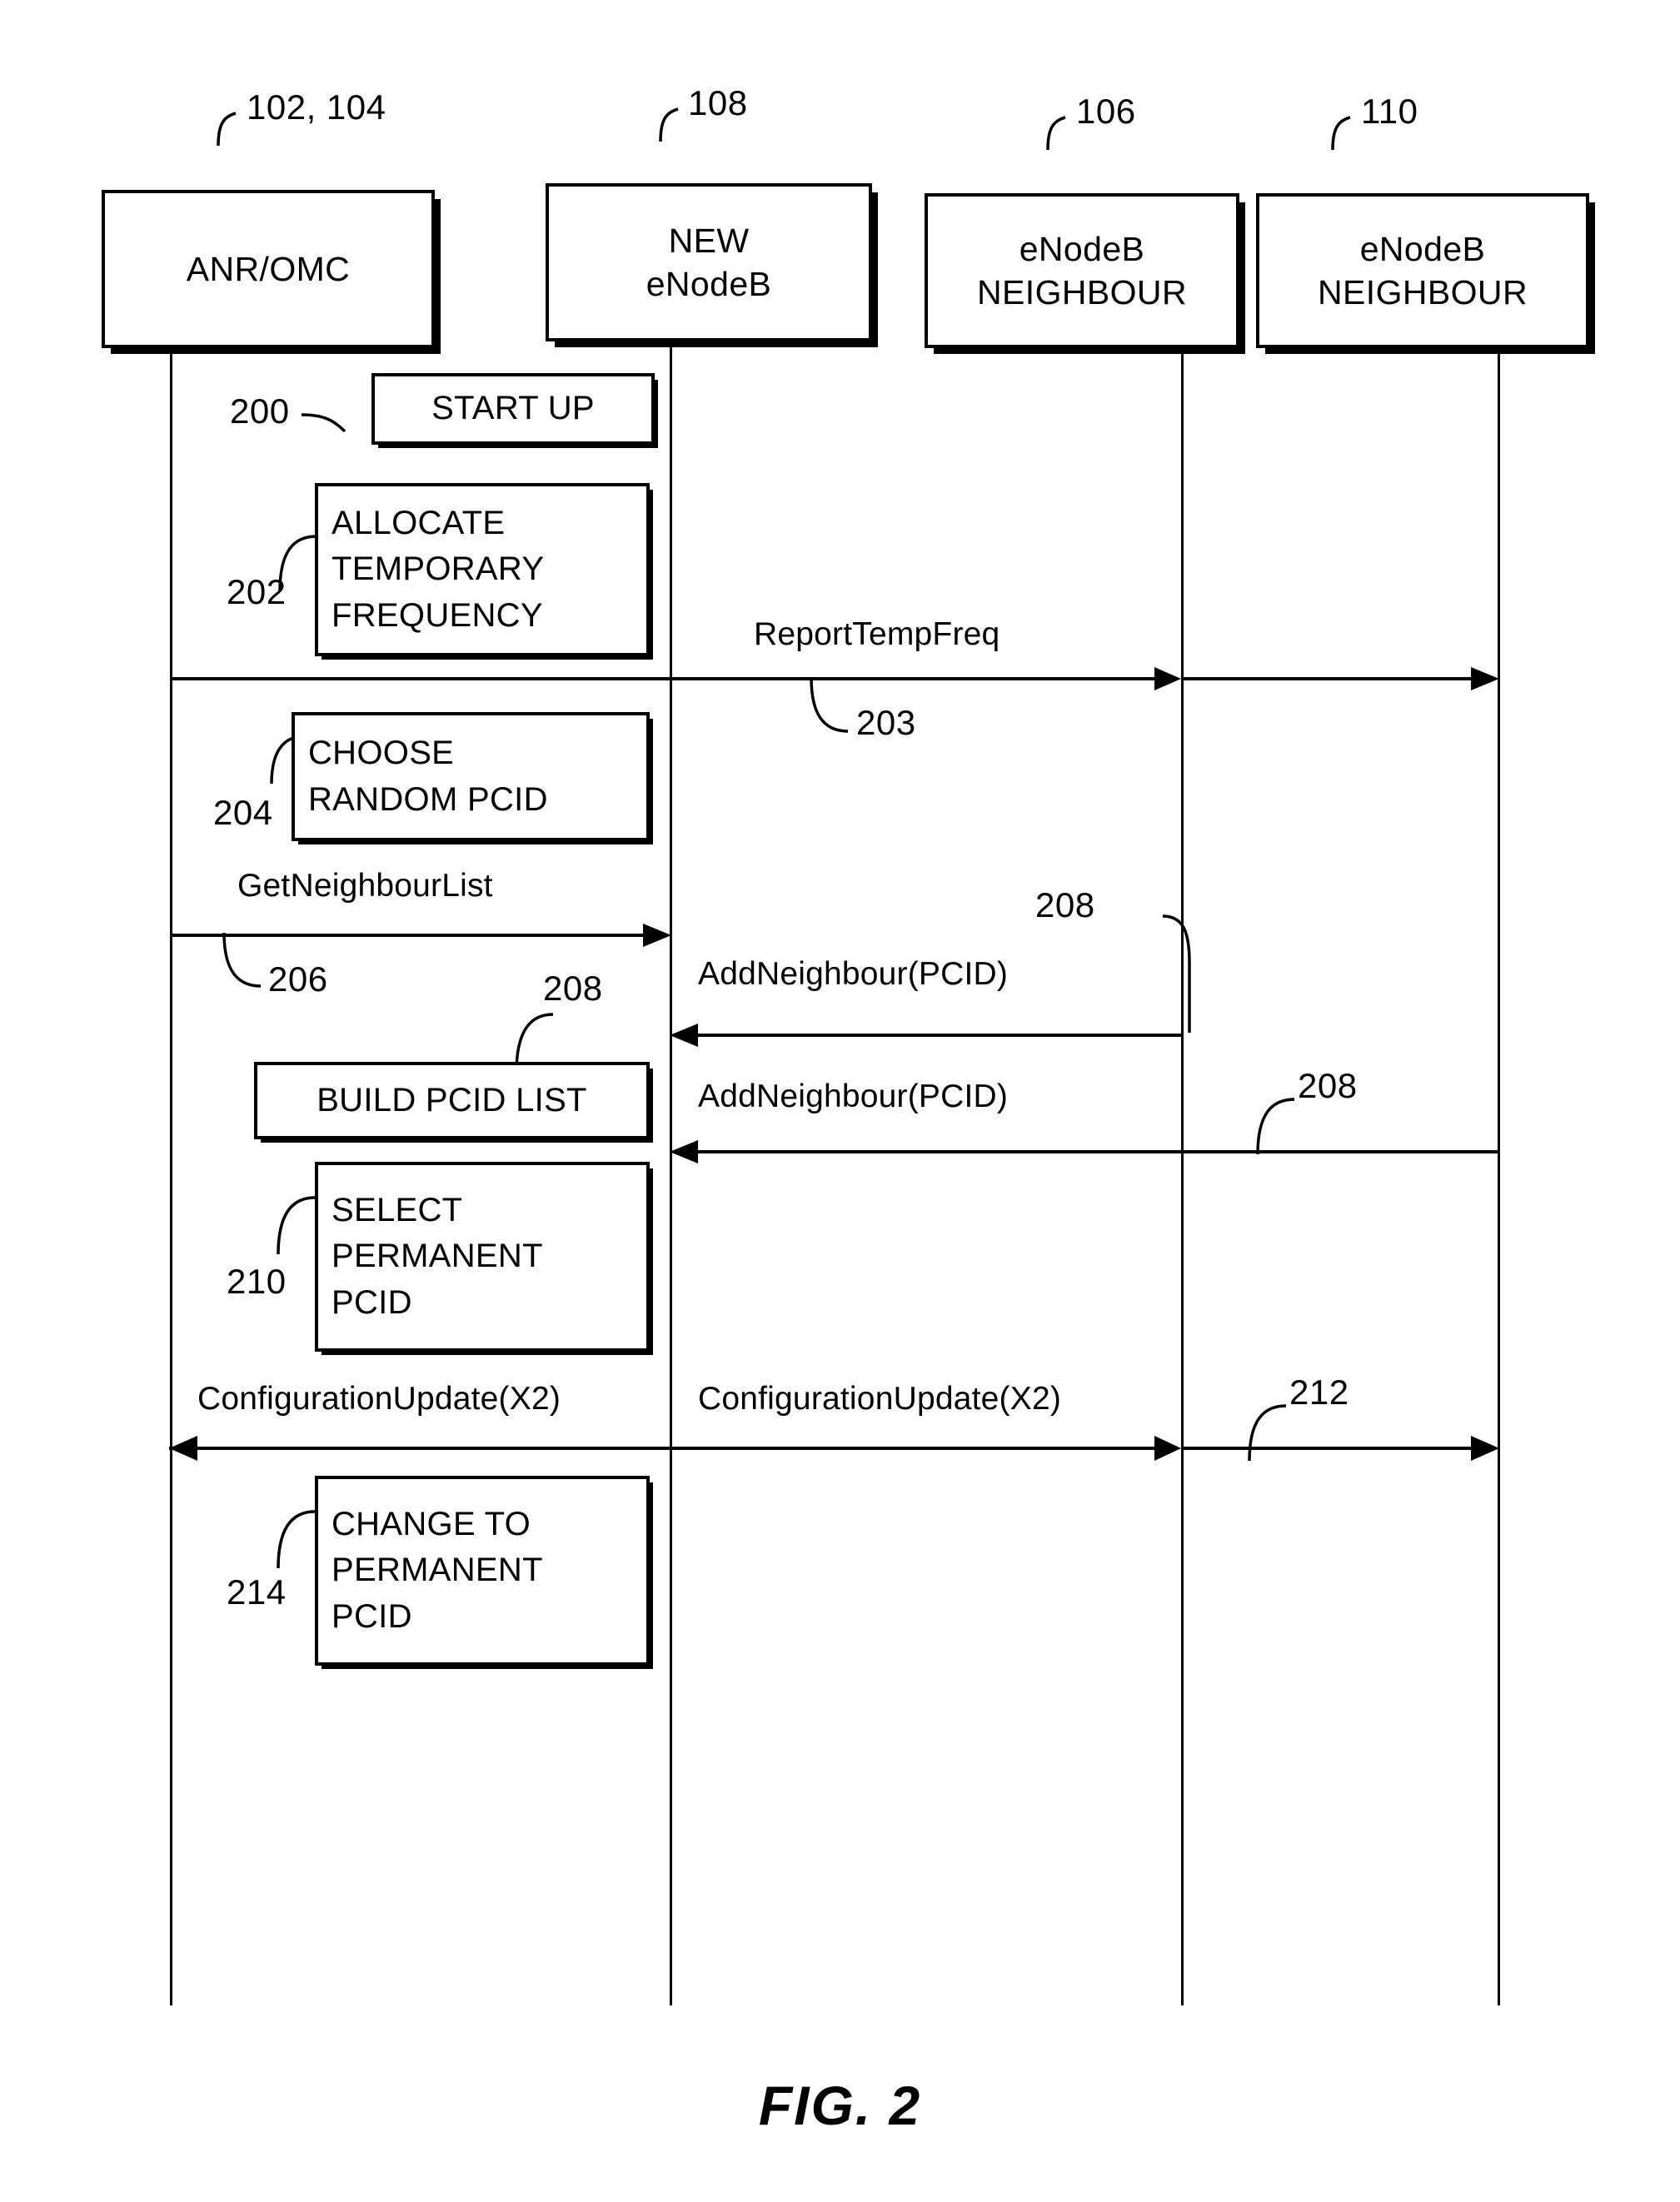  I want to click on participant-enodeb-neighbour-106: eNodeB NEIGHBOUR, so click(1082, 270).